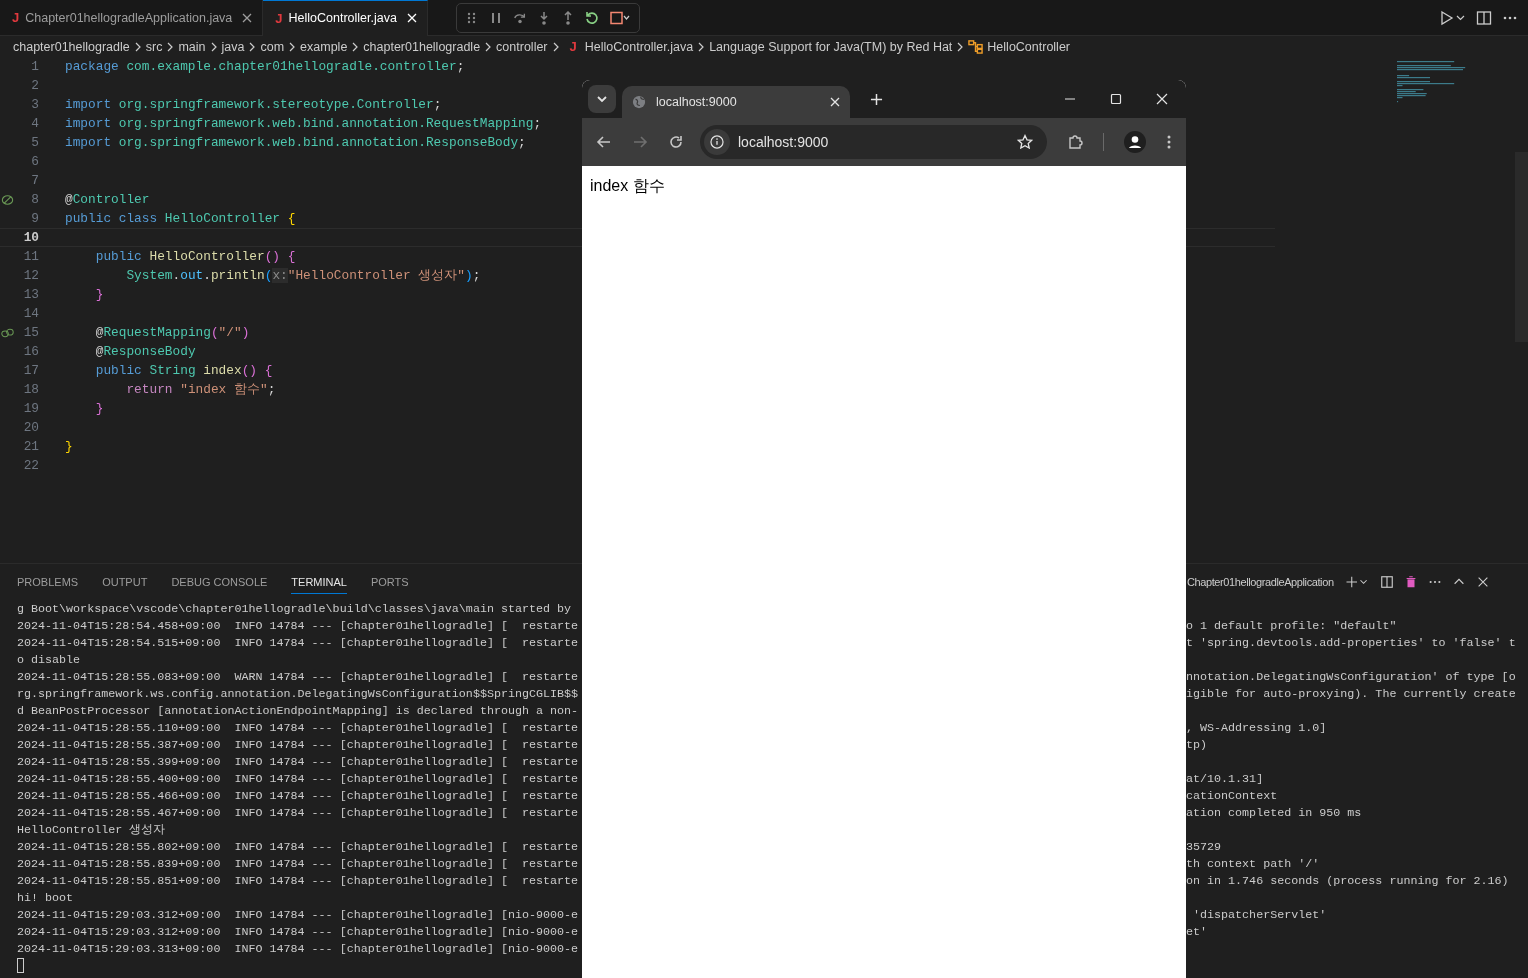  What do you see at coordinates (30, 446) in the screenshot?
I see `line-number: 21` at bounding box center [30, 446].